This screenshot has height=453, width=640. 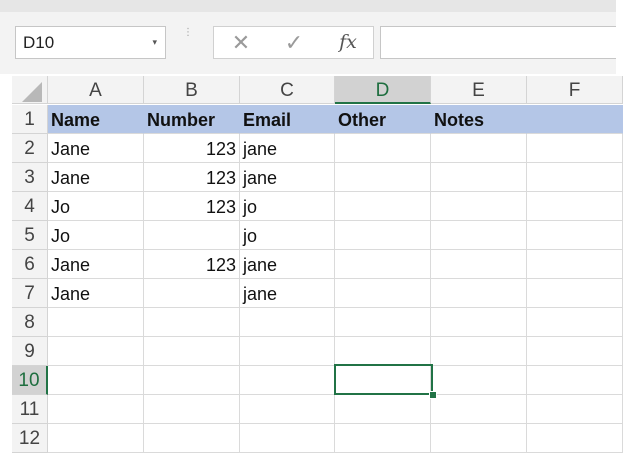 I want to click on cell-c10, so click(x=287, y=380).